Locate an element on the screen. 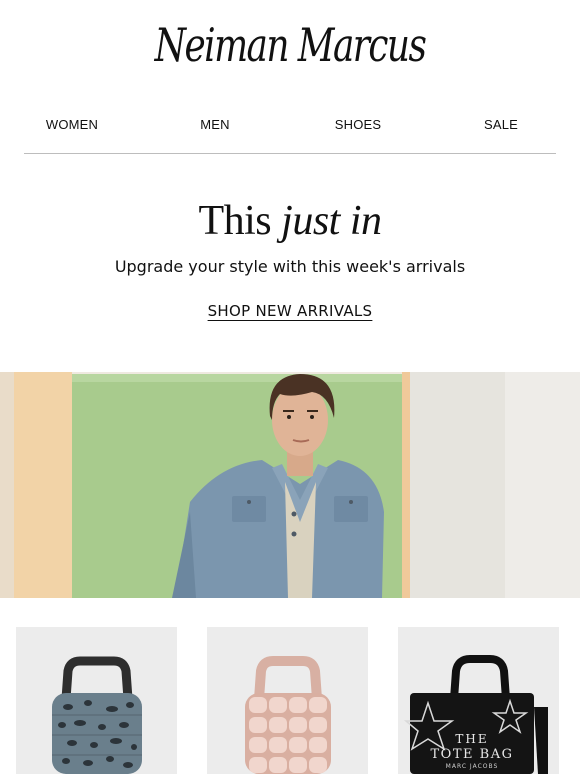 This screenshot has width=580, height=774. shop-new-arrivals-link: SHOP NEW ARRIVALS is located at coordinates (290, 311).